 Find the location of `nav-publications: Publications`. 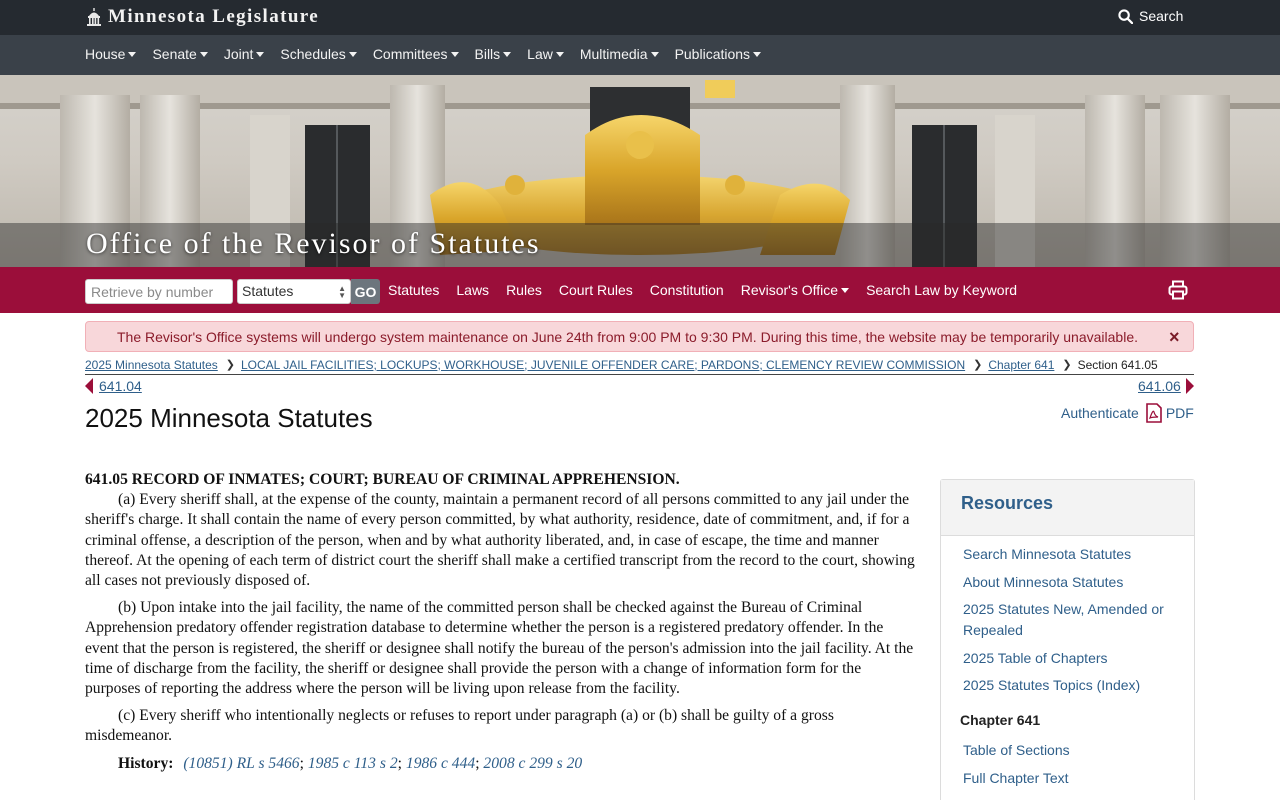

nav-publications: Publications is located at coordinates (718, 54).